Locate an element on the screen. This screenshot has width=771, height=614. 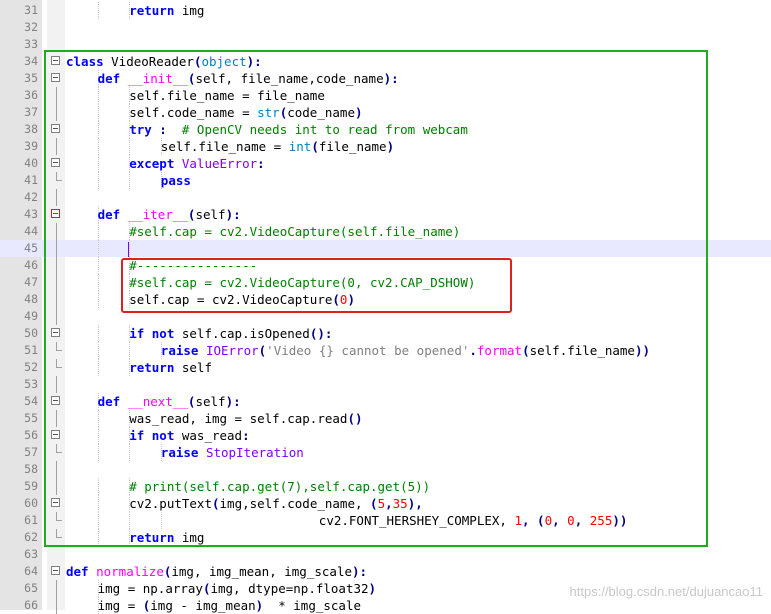
text-caret is located at coordinates (128, 249).